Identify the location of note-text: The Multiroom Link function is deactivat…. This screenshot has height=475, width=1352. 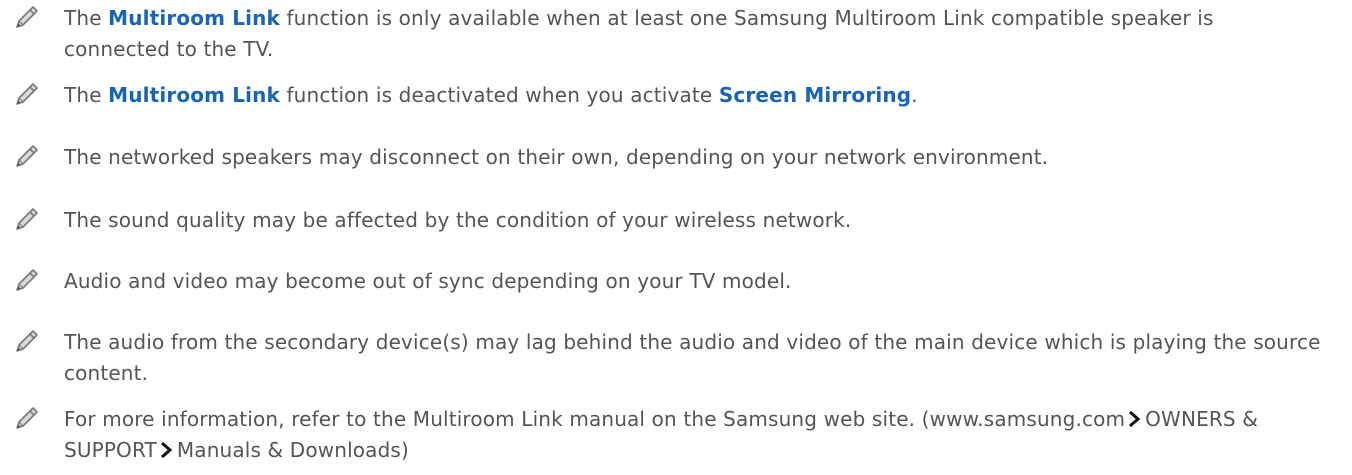
(694, 95).